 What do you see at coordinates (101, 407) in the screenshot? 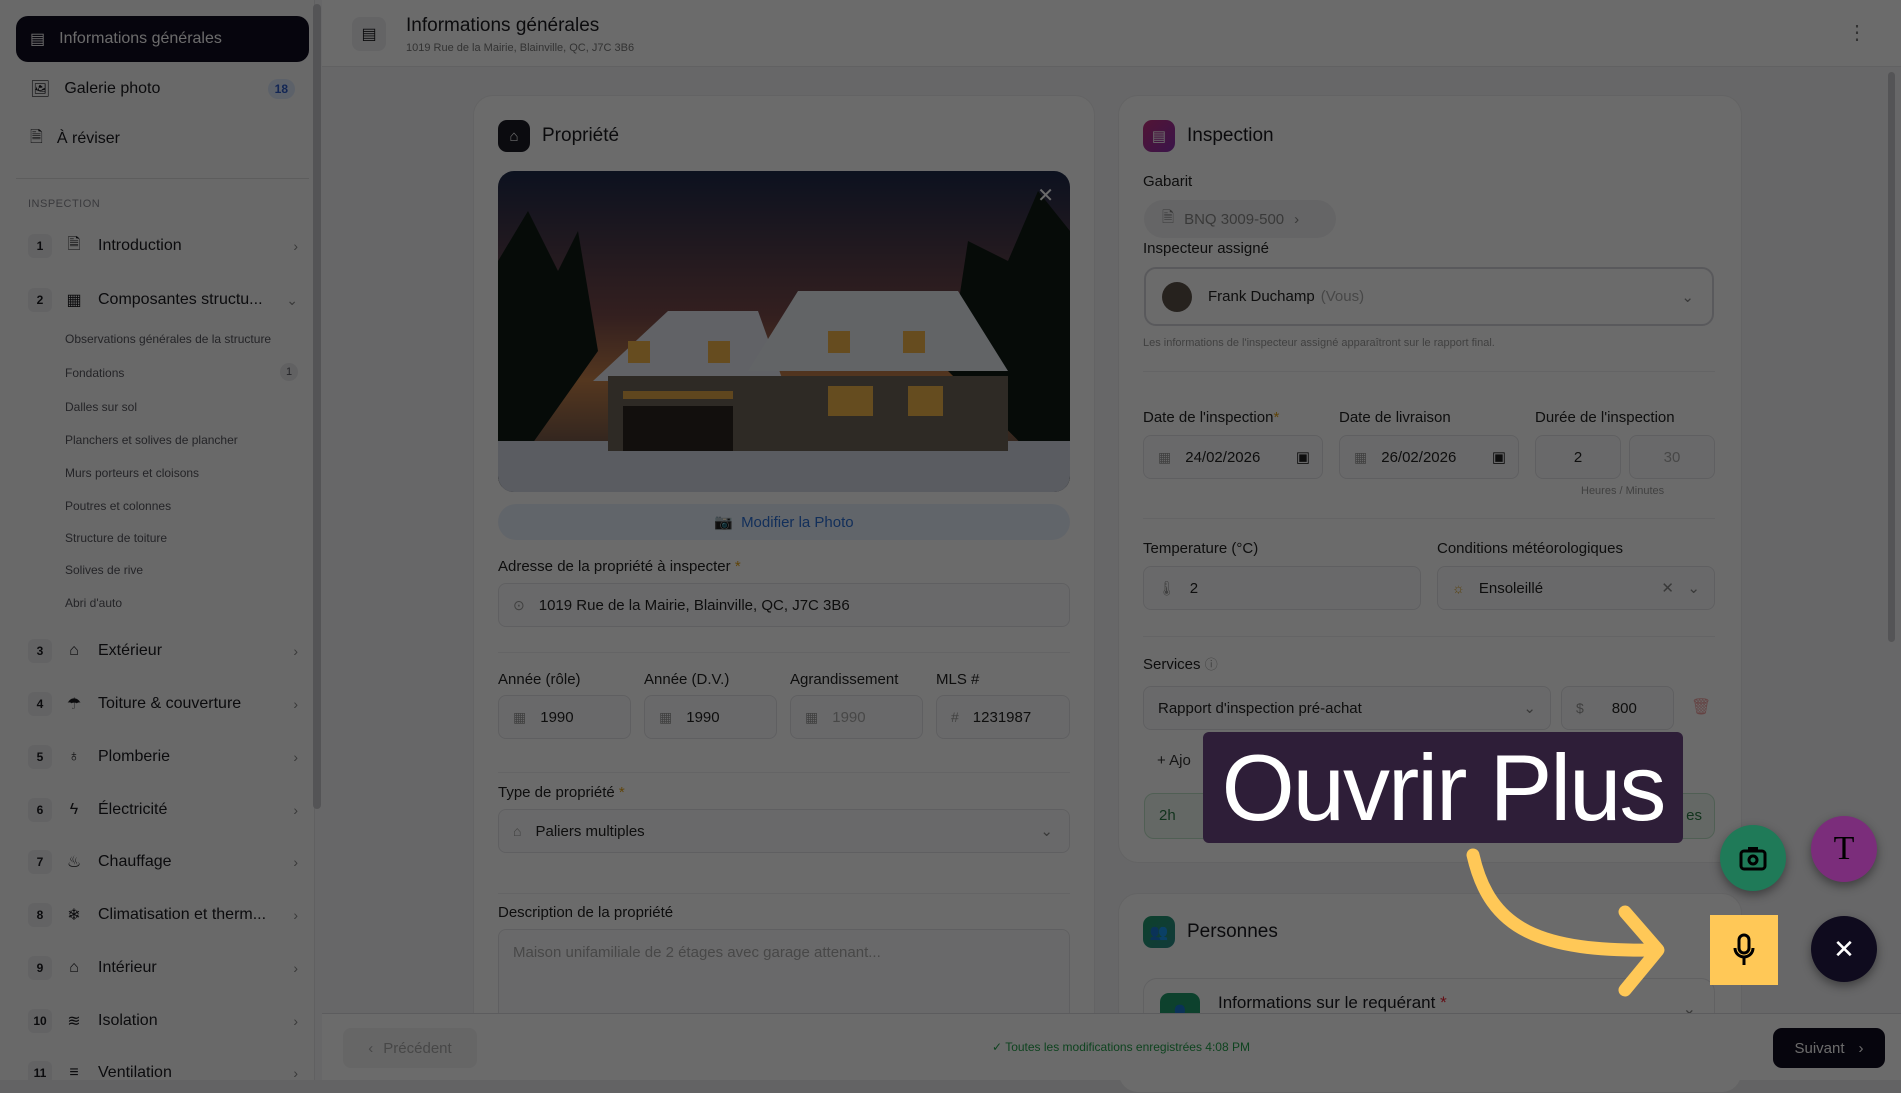
I see `sidebar-subitem: Dalles sur sol` at bounding box center [101, 407].